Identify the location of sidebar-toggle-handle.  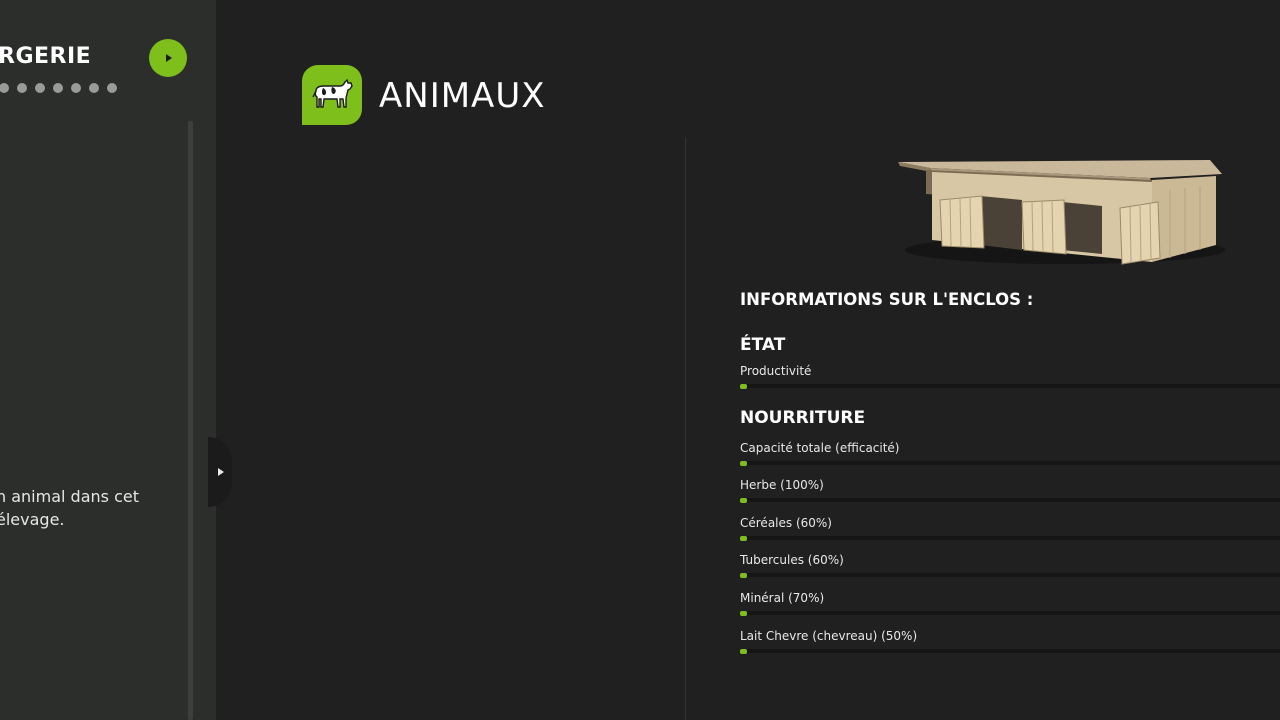
(220, 472).